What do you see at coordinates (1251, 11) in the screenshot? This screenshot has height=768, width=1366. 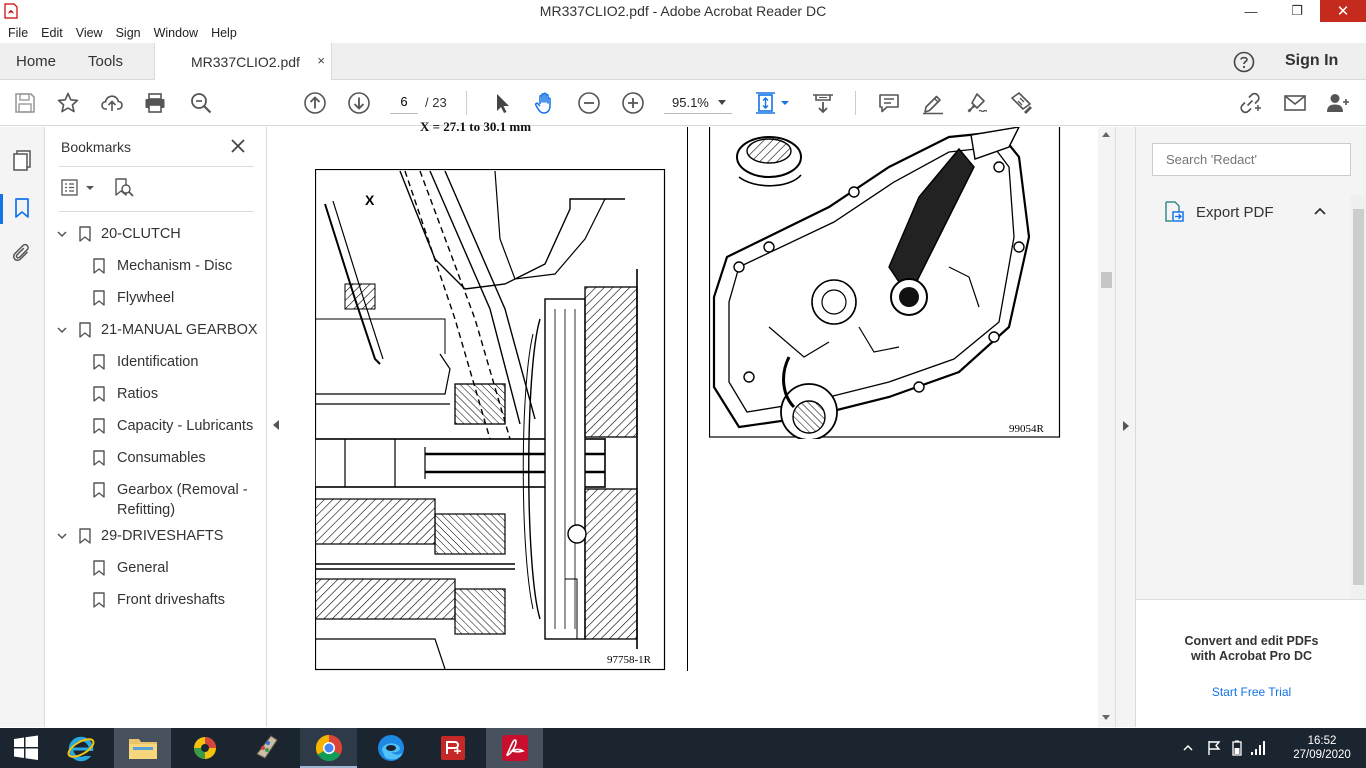 I see `minimize-button: —` at bounding box center [1251, 11].